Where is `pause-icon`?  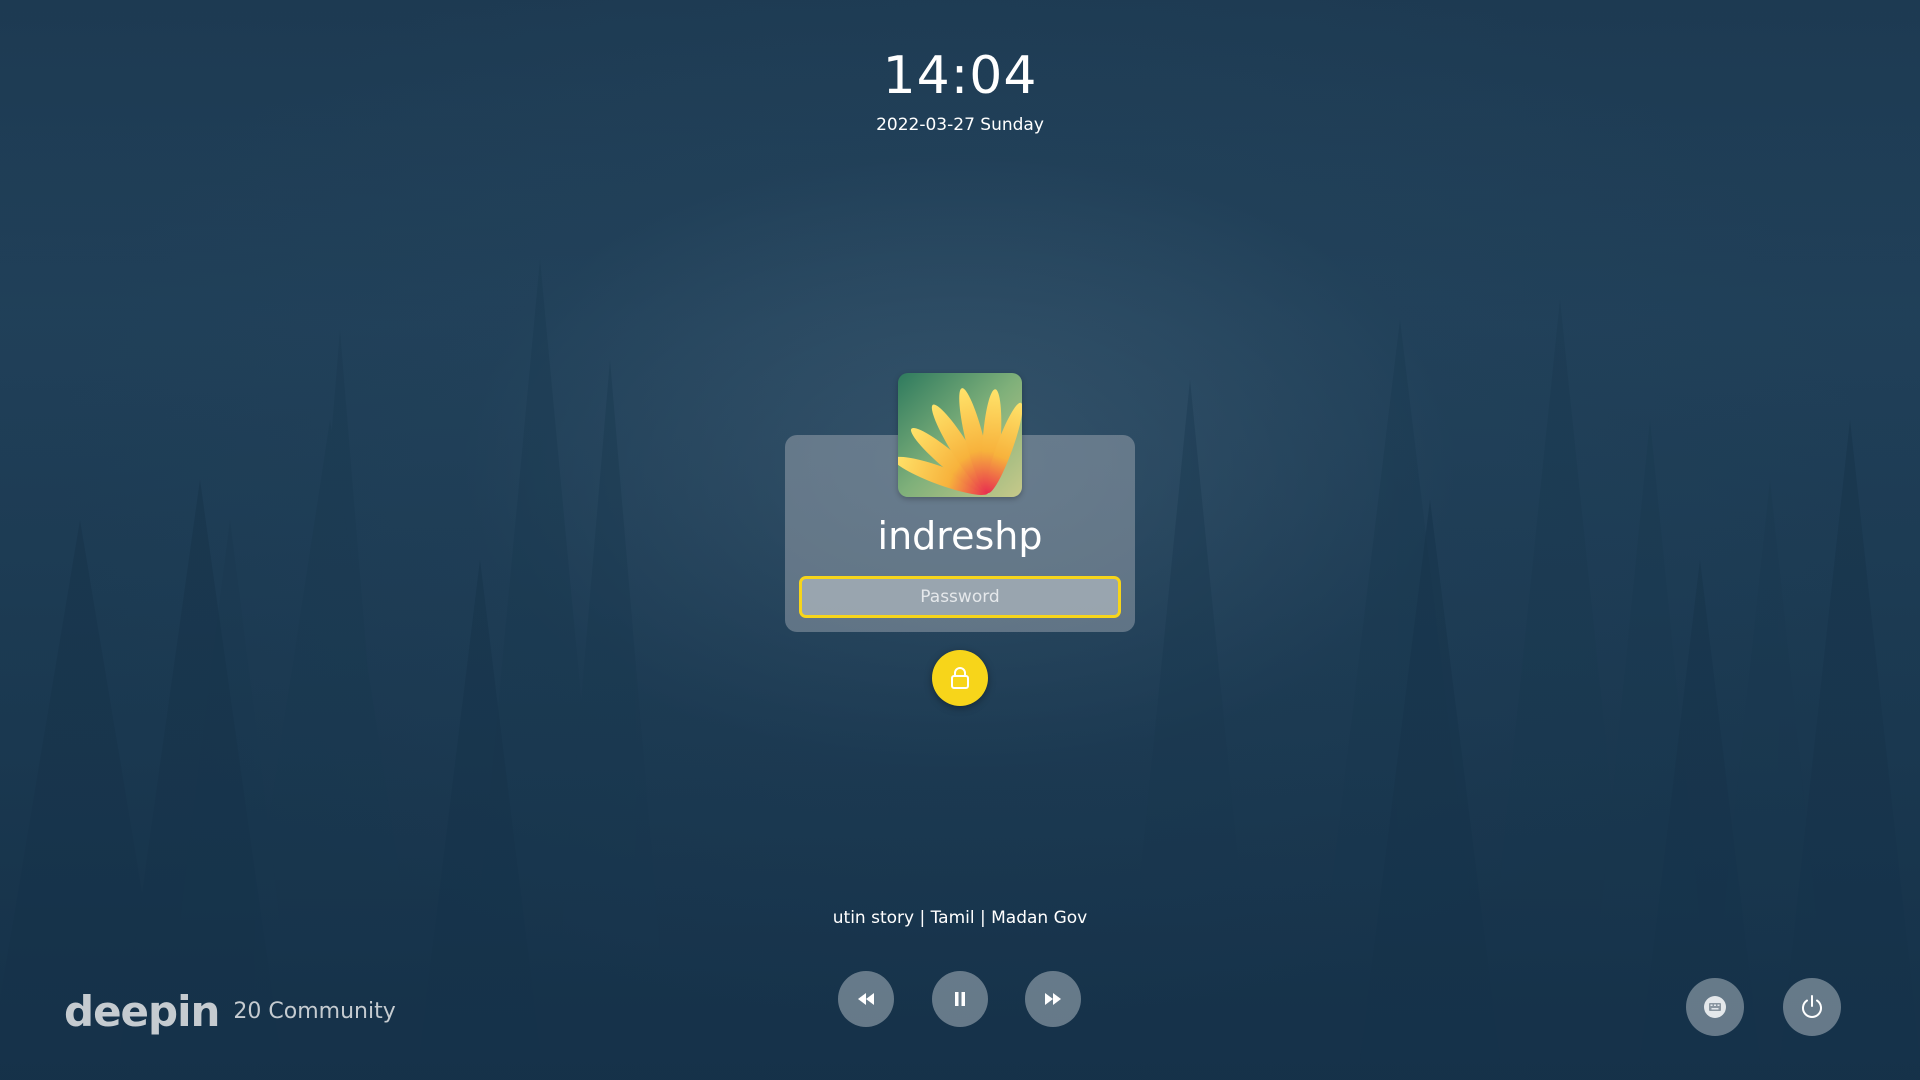 pause-icon is located at coordinates (960, 999).